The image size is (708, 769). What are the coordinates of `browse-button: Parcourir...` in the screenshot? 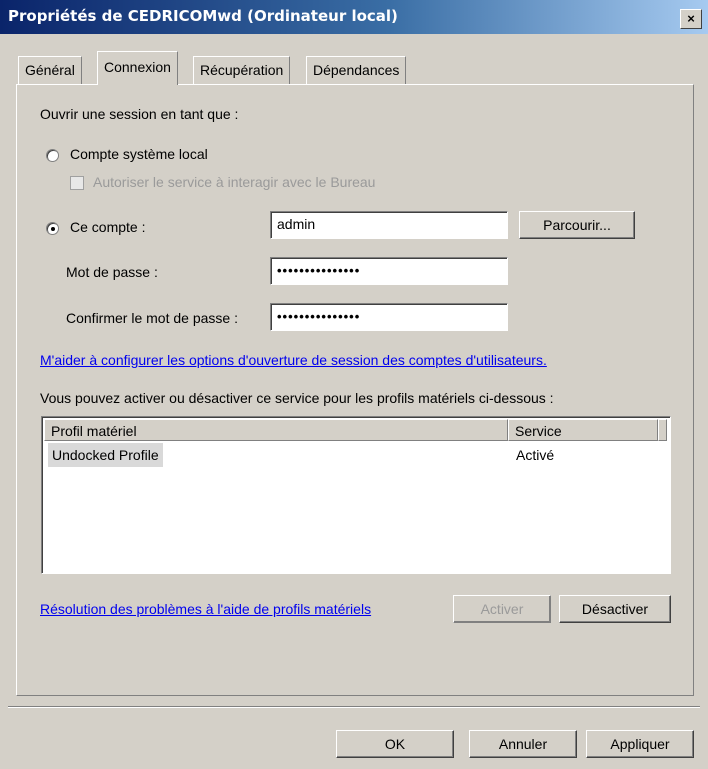 It's located at (577, 225).